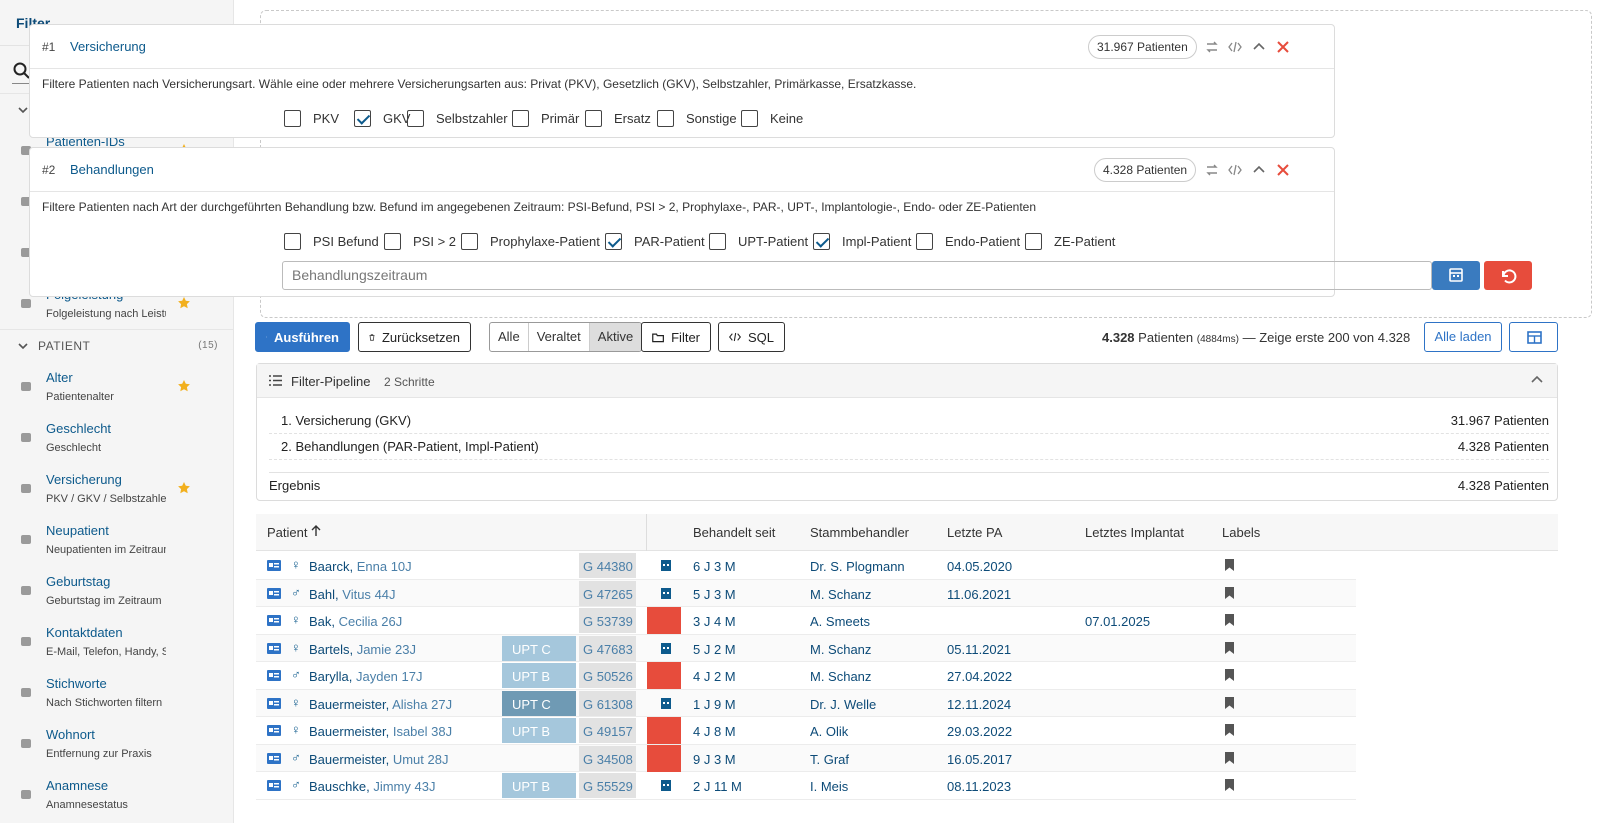 The width and height of the screenshot is (1600, 823). Describe the element at coordinates (401, 786) in the screenshot. I see `patient-name: Bauschke, Jimmy 43J` at that location.